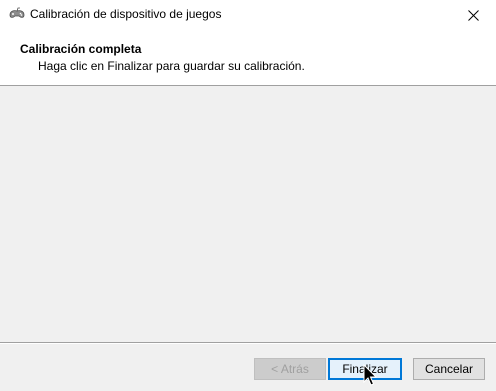  Describe the element at coordinates (365, 369) in the screenshot. I see `finish-button: Finalizar` at that location.